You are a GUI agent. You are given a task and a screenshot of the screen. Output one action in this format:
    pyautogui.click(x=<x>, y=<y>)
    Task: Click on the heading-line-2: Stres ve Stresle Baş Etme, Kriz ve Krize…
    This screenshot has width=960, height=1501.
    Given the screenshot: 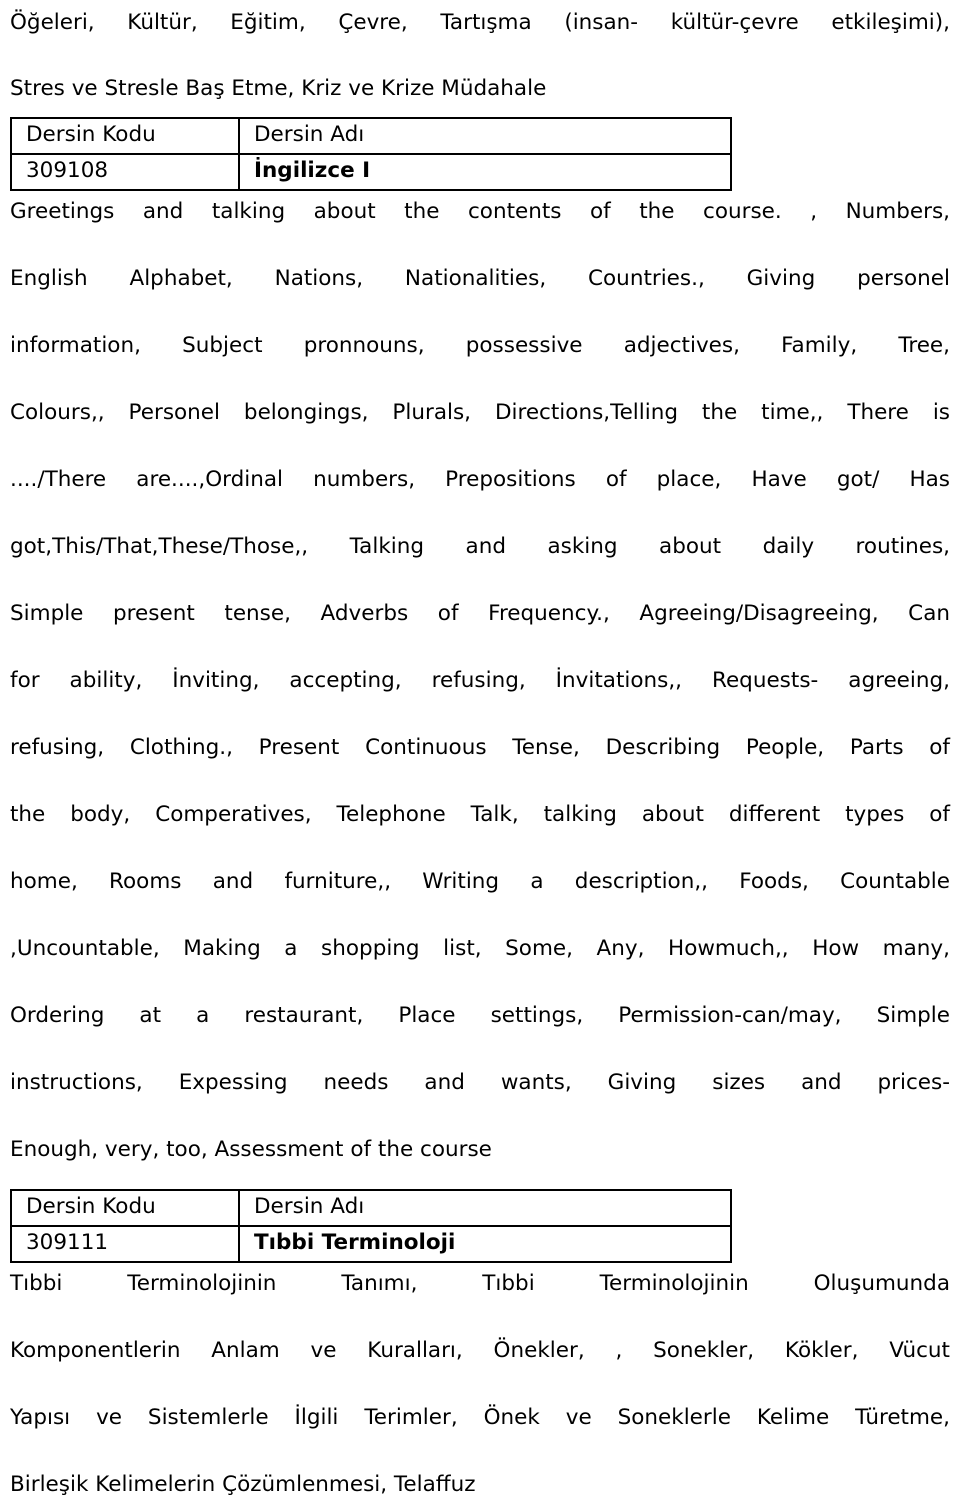 What is the action you would take?
    pyautogui.click(x=278, y=88)
    